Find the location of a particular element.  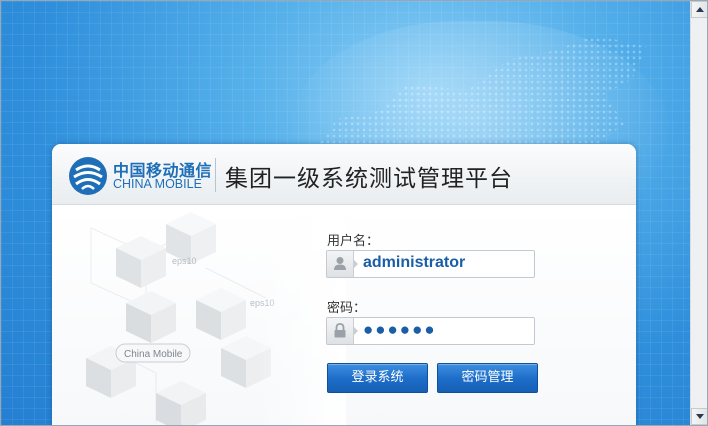

page-title: 集团一级系统测试管理平台 is located at coordinates (369, 179).